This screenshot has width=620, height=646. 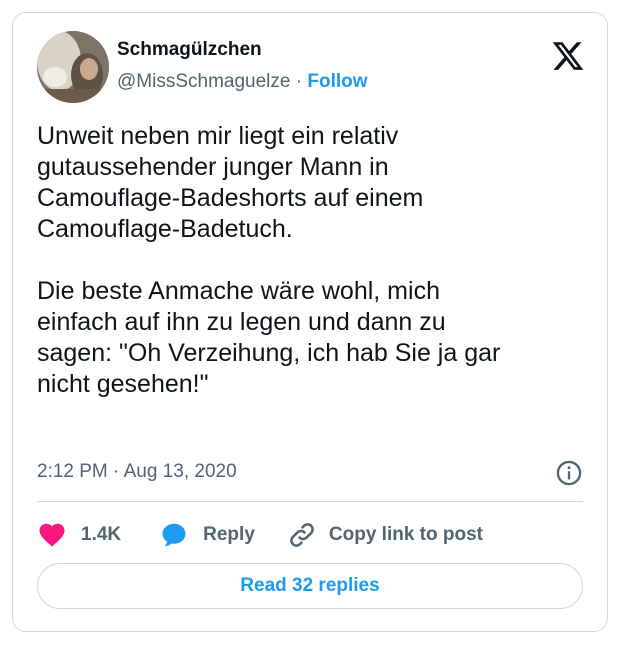 I want to click on x-logo-icon, so click(x=568, y=56).